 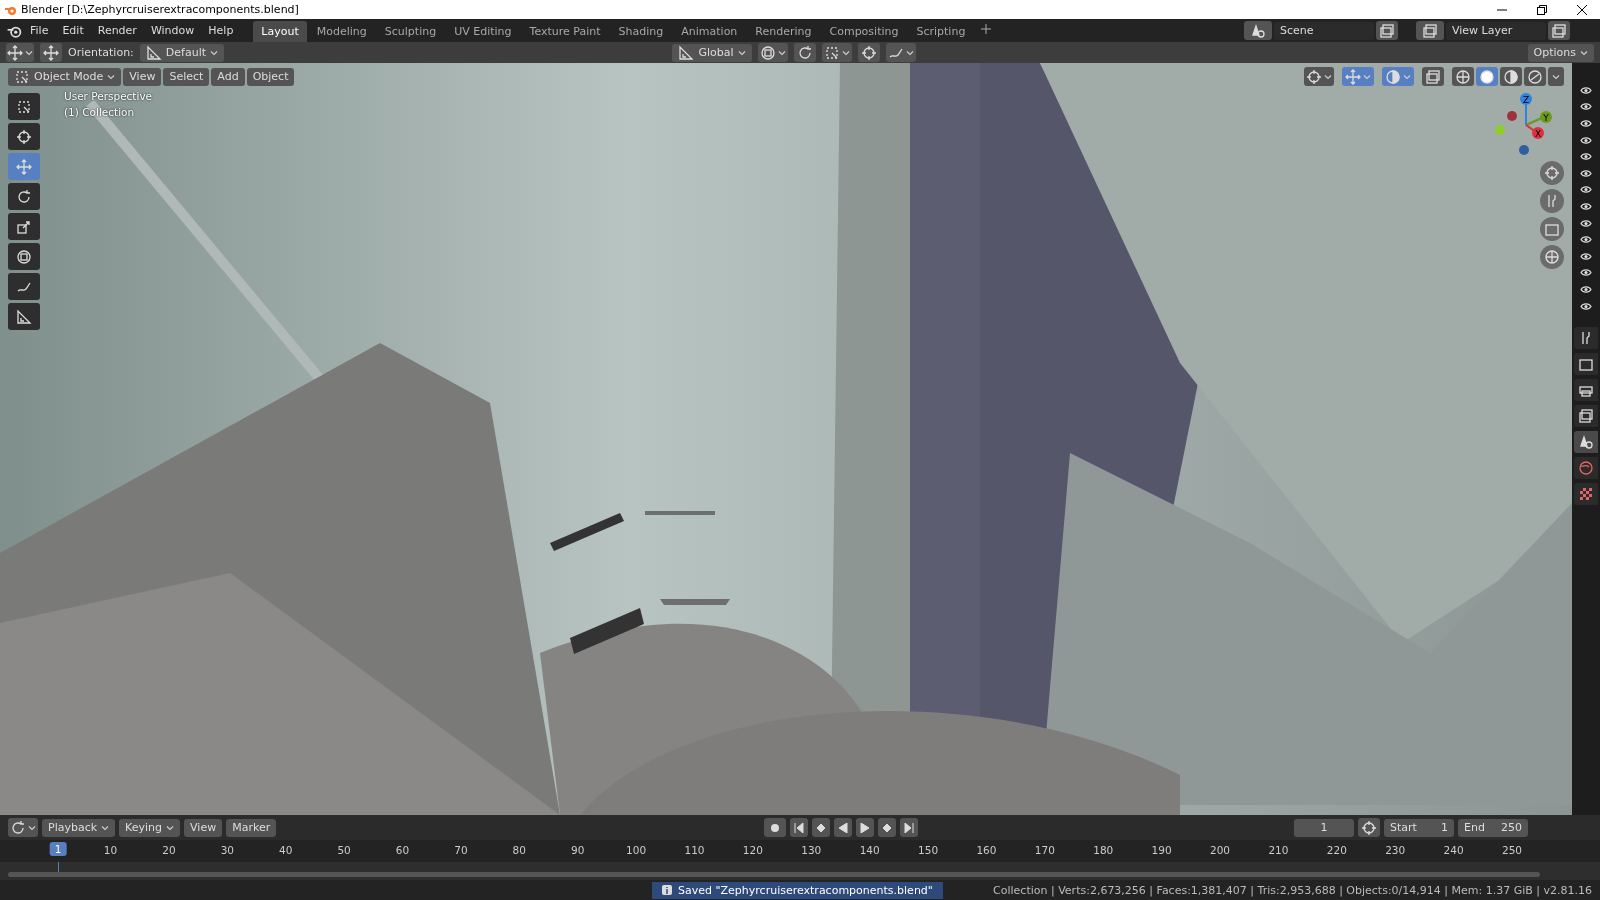 I want to click on end-frame-field: End 250, so click(x=1493, y=827).